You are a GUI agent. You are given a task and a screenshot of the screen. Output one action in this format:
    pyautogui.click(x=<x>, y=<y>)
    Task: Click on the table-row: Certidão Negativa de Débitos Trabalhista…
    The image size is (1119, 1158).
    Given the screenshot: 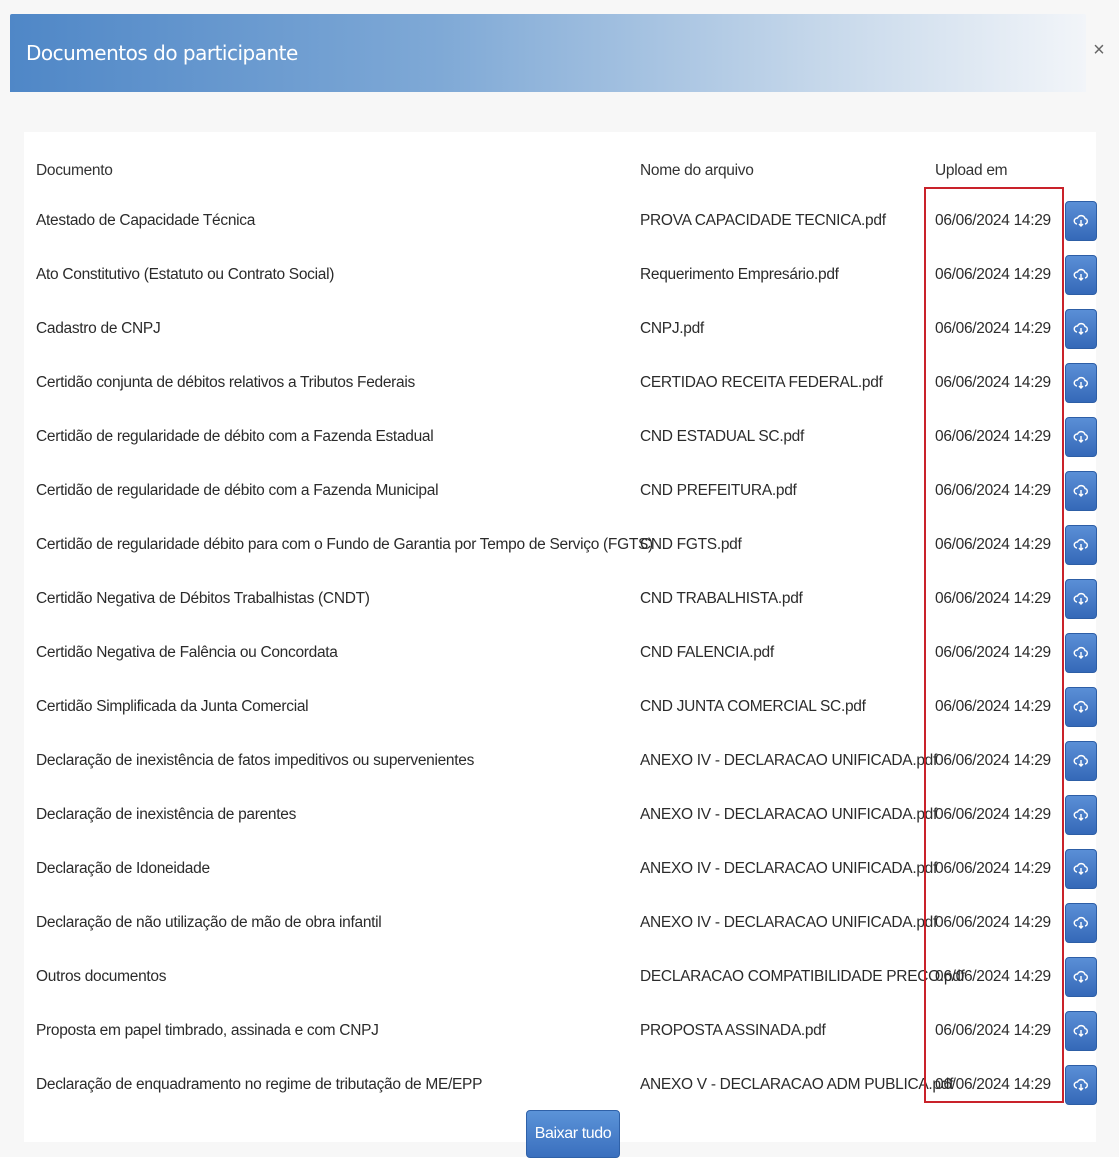 What is the action you would take?
    pyautogui.click(x=560, y=599)
    